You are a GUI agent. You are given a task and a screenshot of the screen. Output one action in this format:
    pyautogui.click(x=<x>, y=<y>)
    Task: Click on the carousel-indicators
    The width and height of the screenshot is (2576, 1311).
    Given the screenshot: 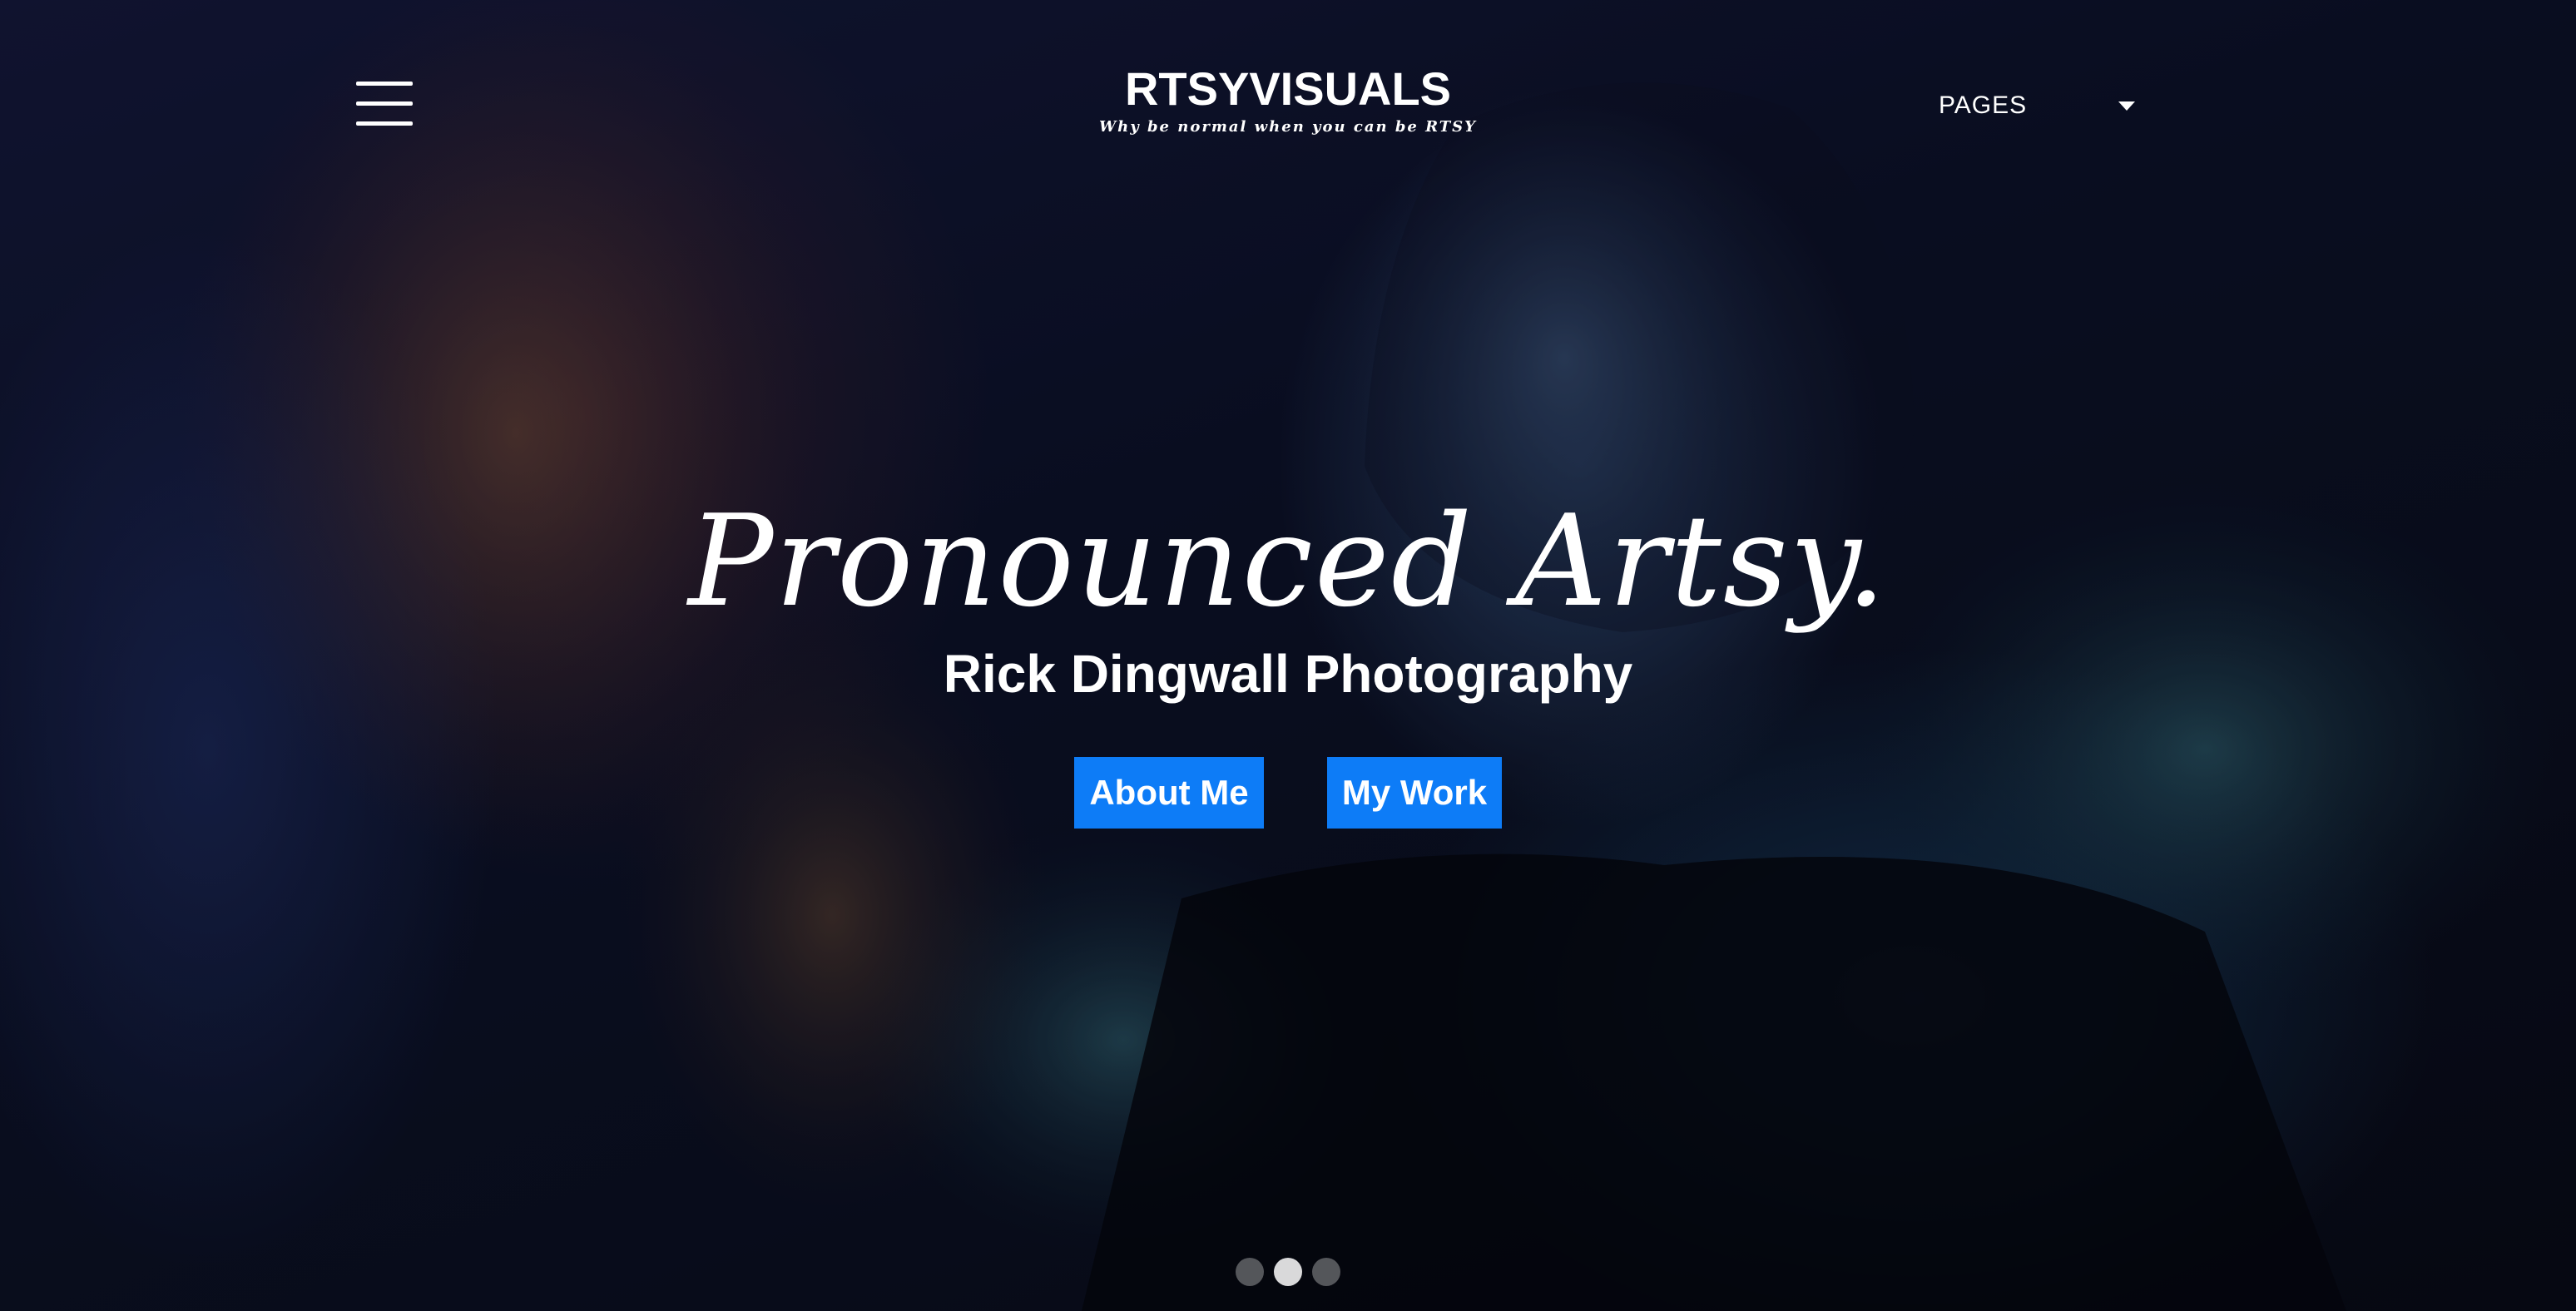 What is the action you would take?
    pyautogui.click(x=1288, y=1272)
    